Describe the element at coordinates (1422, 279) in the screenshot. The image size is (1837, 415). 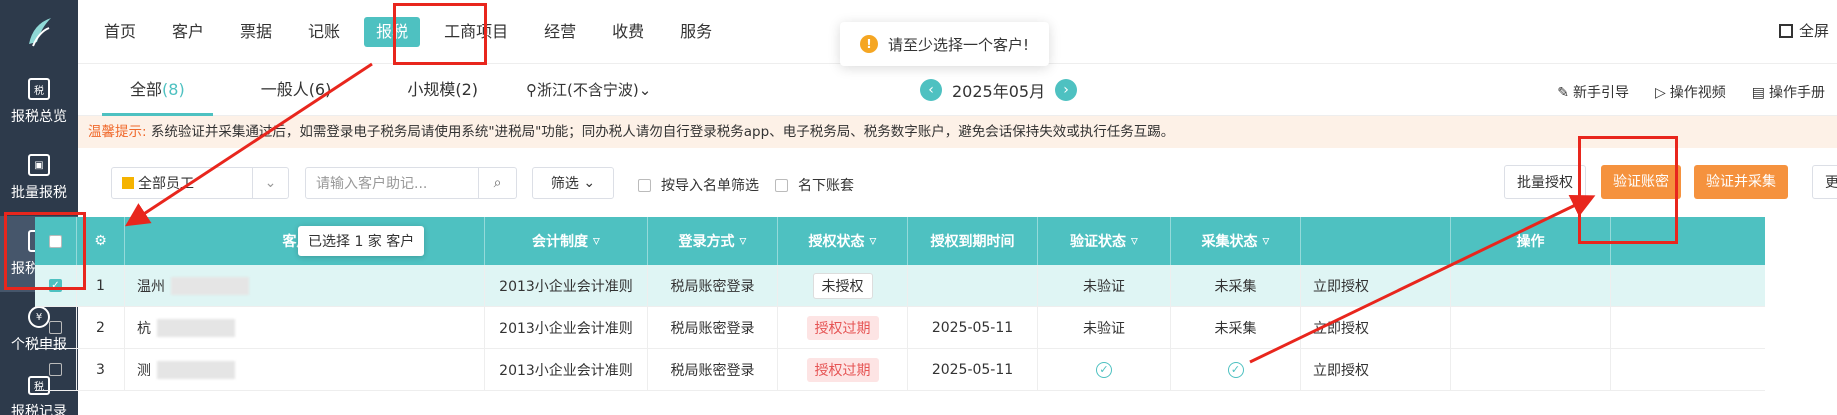
I see `arrow-to-verify-button` at that location.